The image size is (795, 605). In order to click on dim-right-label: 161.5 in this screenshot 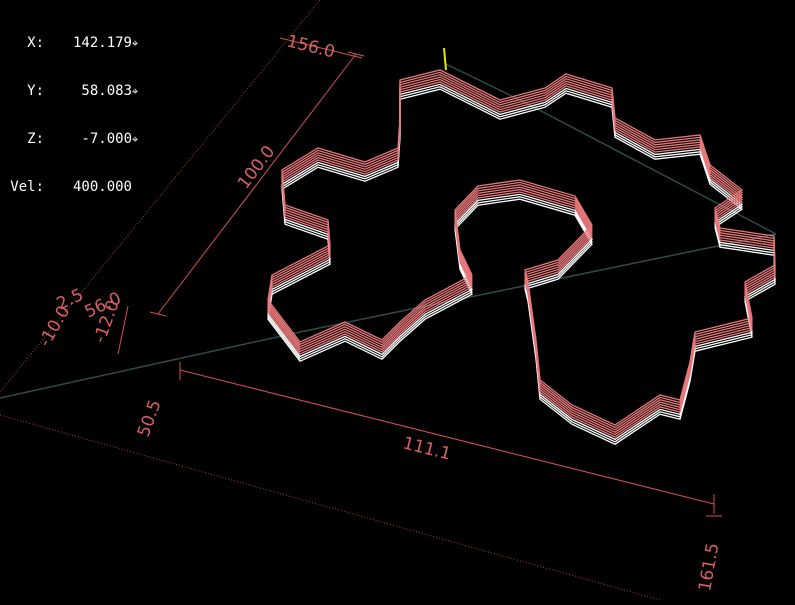, I will do `click(709, 566)`.